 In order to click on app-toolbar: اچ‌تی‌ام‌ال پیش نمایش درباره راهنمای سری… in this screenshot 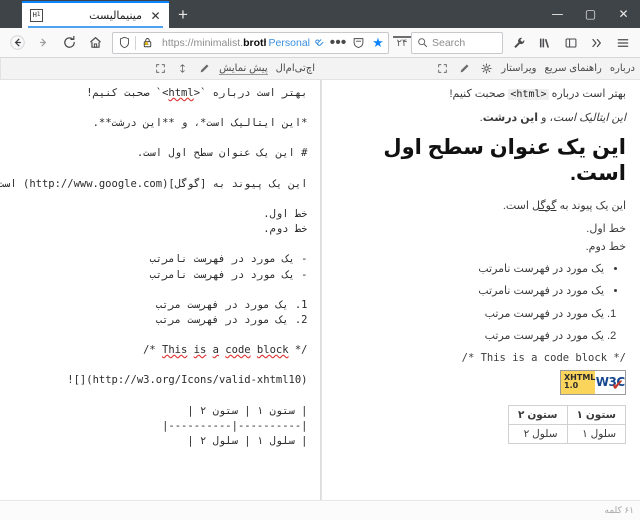, I will do `click(320, 69)`.